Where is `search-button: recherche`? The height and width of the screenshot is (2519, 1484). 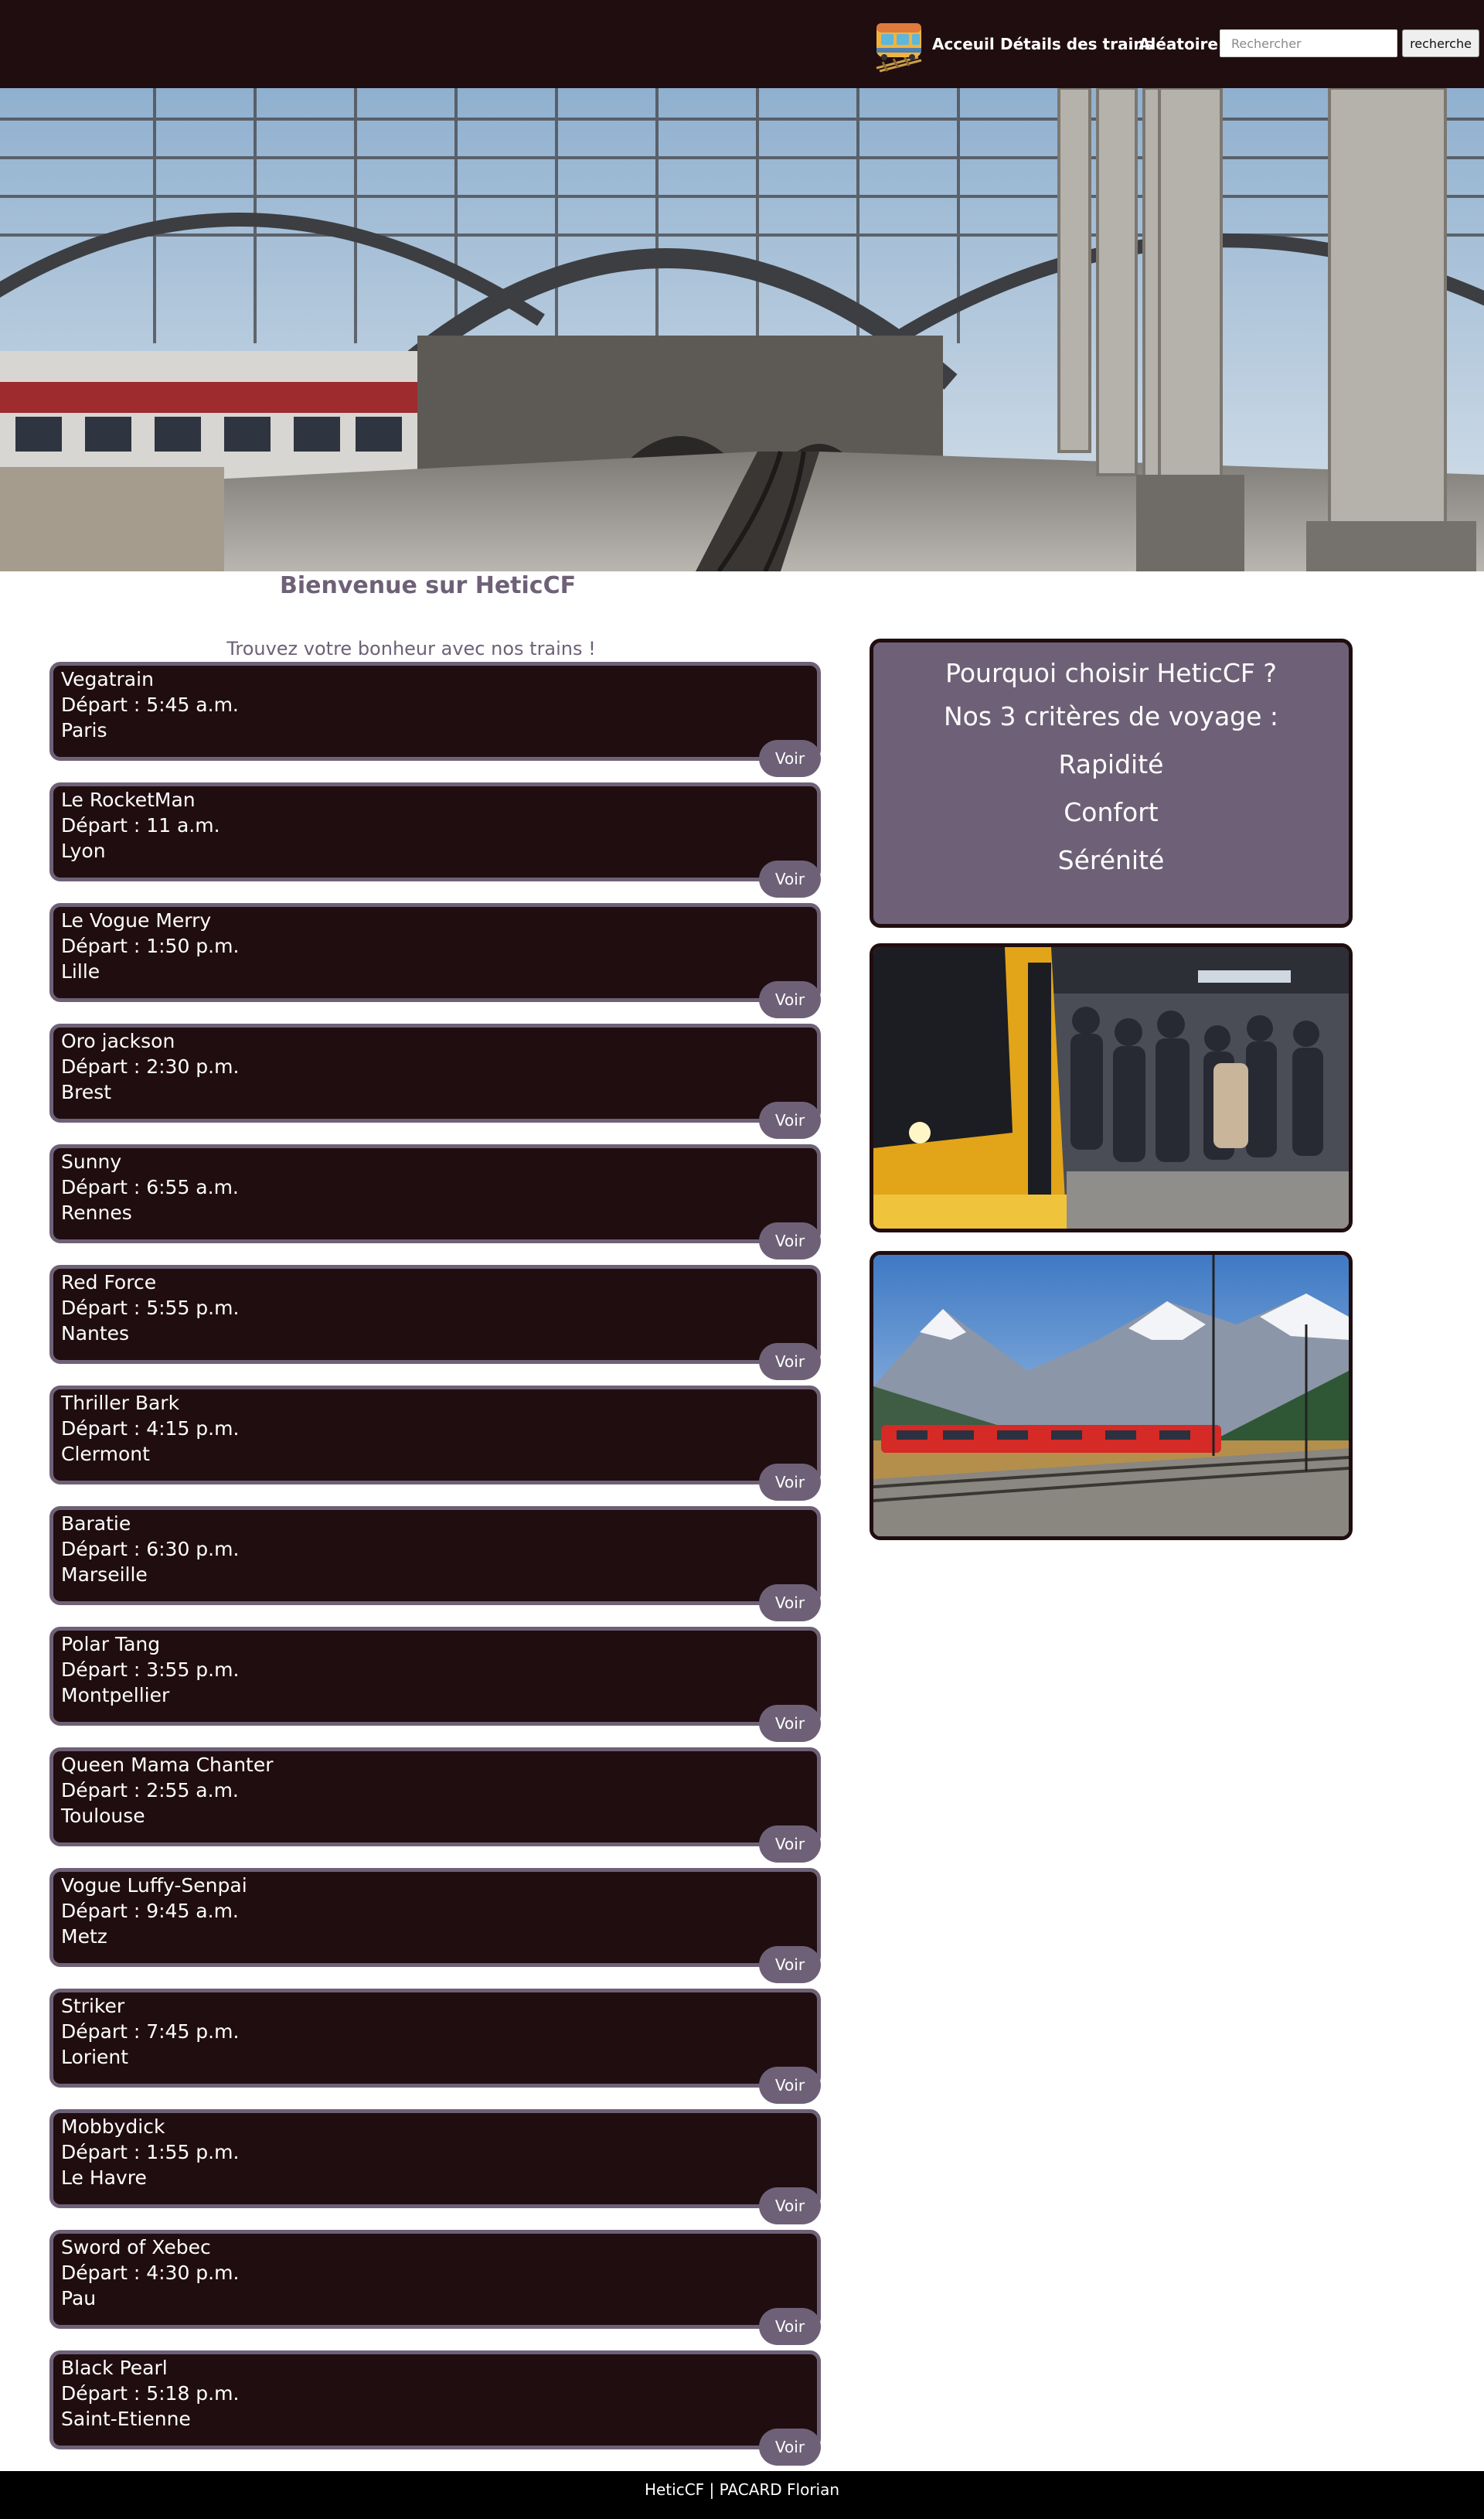
search-button: recherche is located at coordinates (1440, 43).